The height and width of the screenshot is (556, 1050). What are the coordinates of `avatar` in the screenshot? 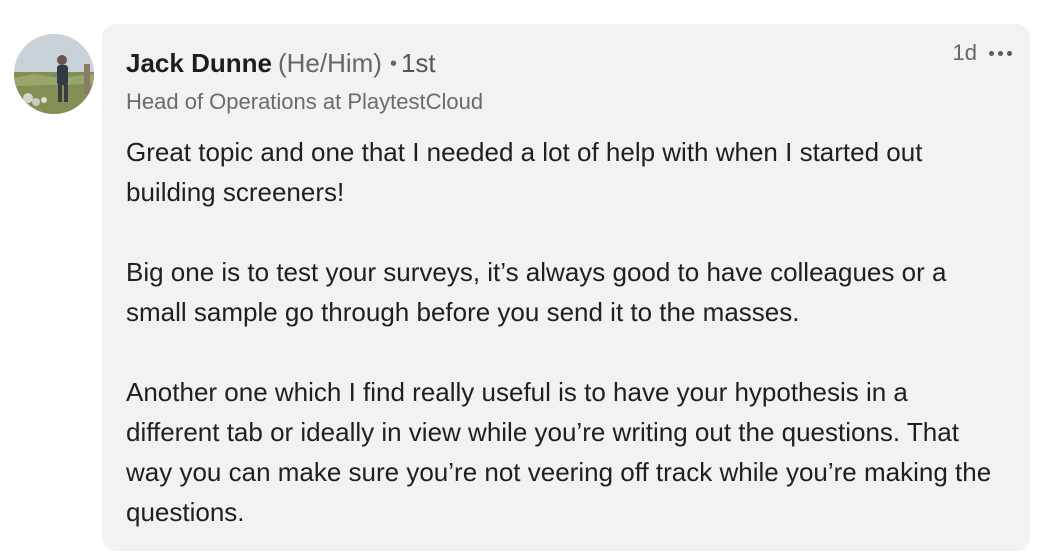 It's located at (54, 74).